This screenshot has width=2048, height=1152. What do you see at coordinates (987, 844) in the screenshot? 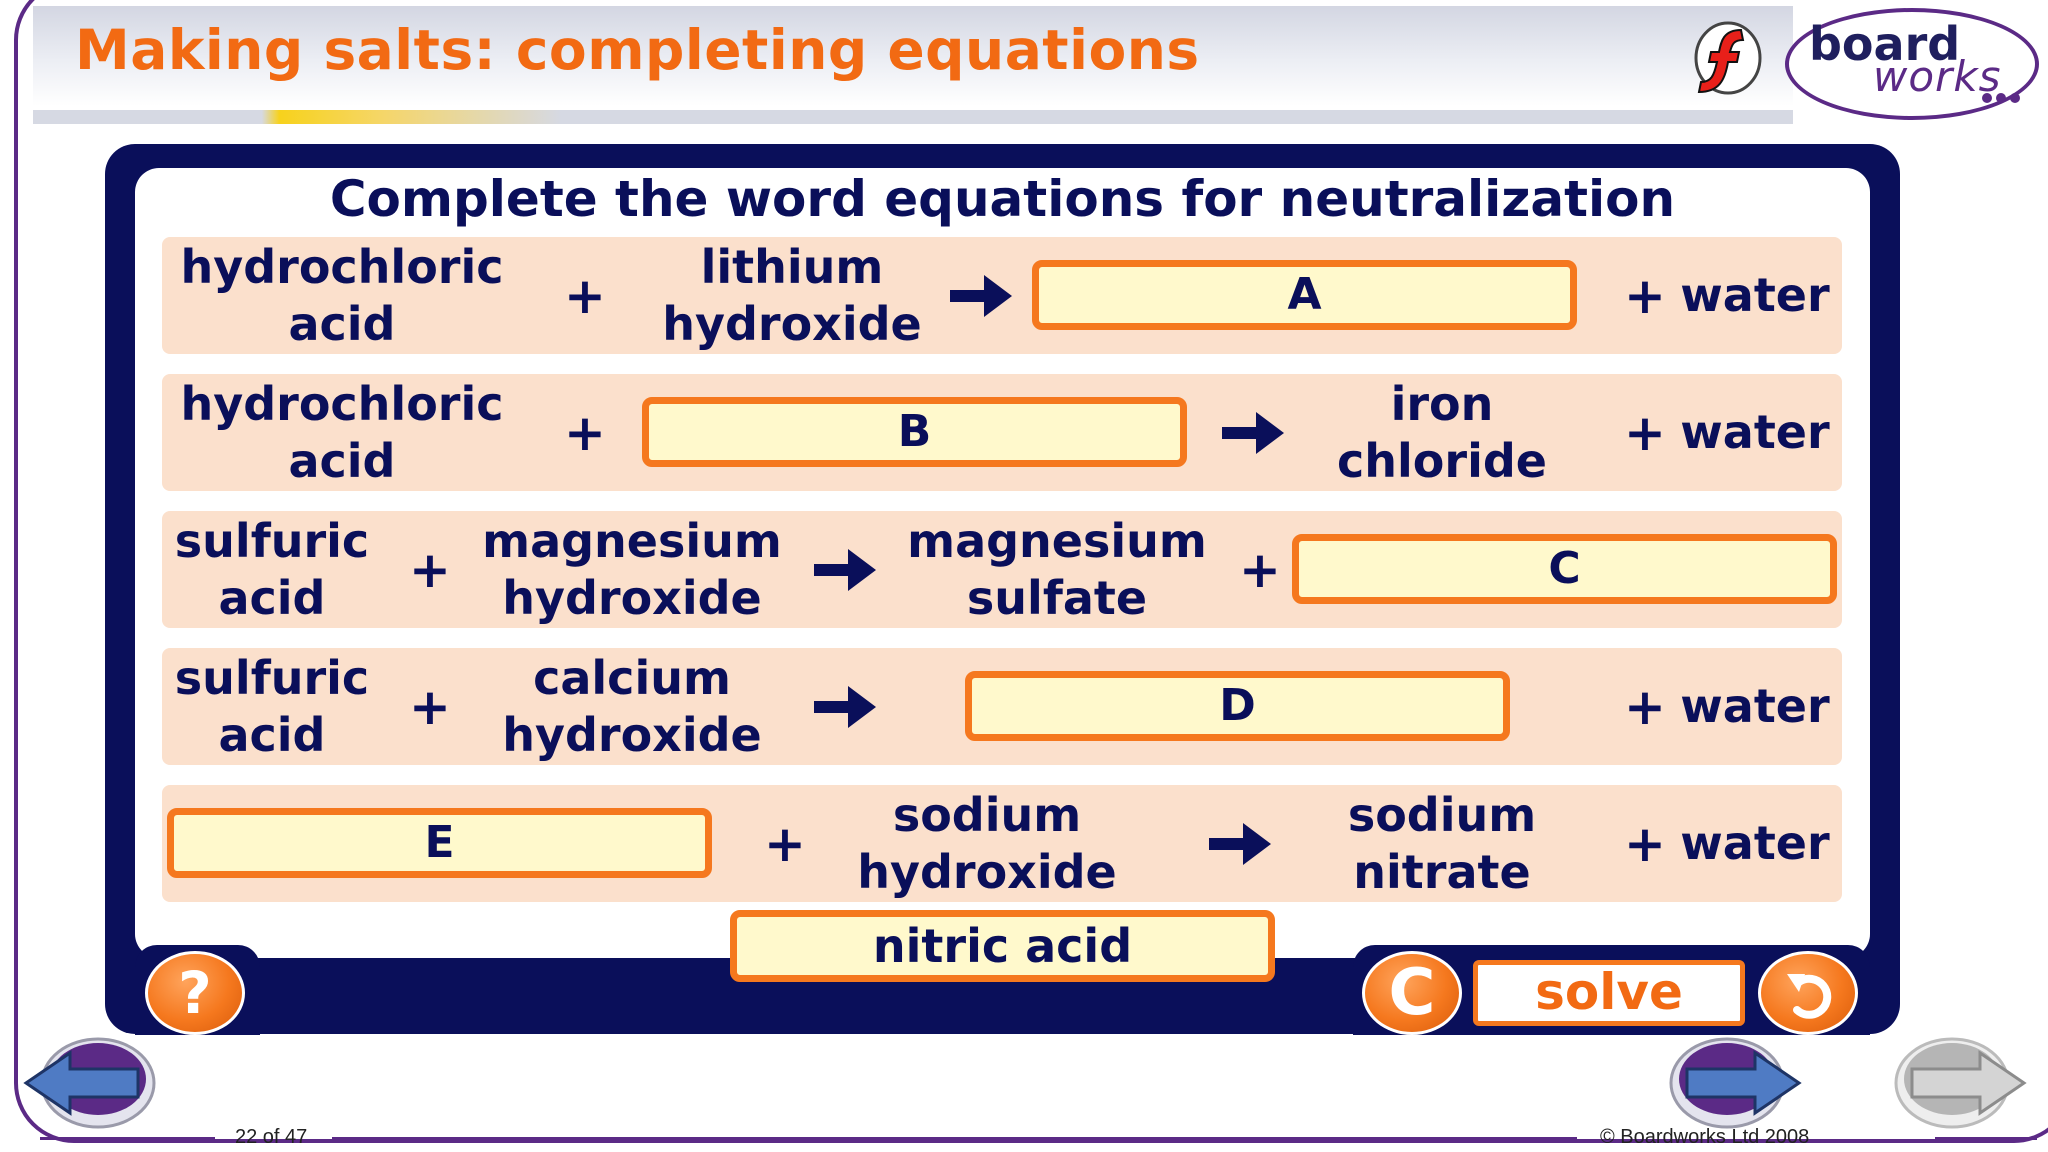
I see `reactant-2: sodium hydroxide` at bounding box center [987, 844].